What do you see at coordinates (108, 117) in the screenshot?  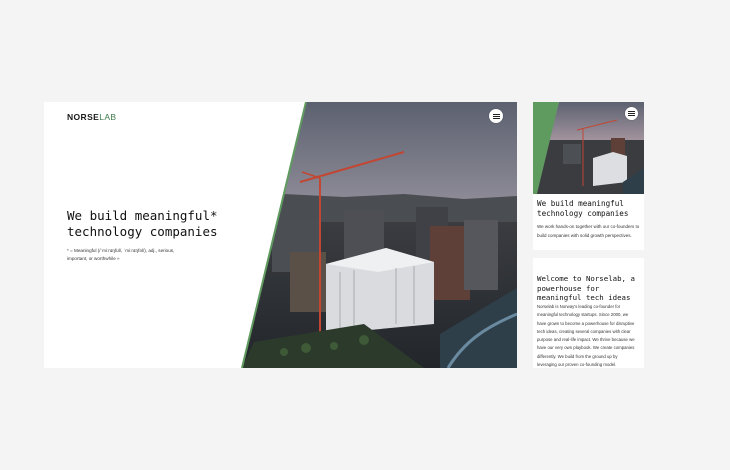 I see `logo-lab: LAB` at bounding box center [108, 117].